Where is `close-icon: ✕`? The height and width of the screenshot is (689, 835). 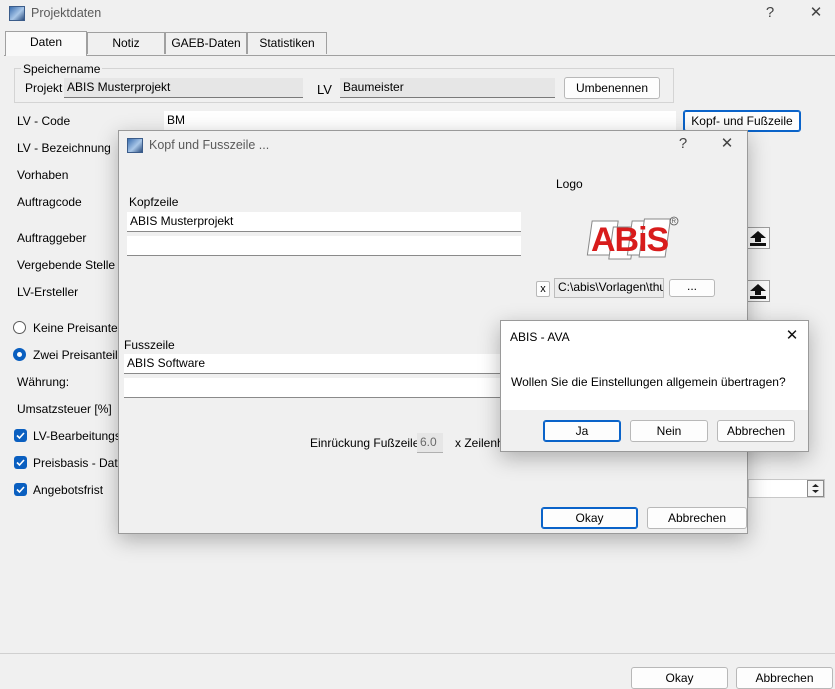
close-icon: ✕ is located at coordinates (815, 13).